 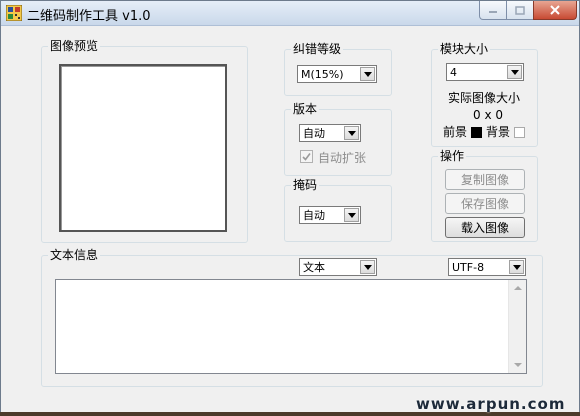 What do you see at coordinates (322, 74) in the screenshot?
I see `error-correction-value: M(15%)` at bounding box center [322, 74].